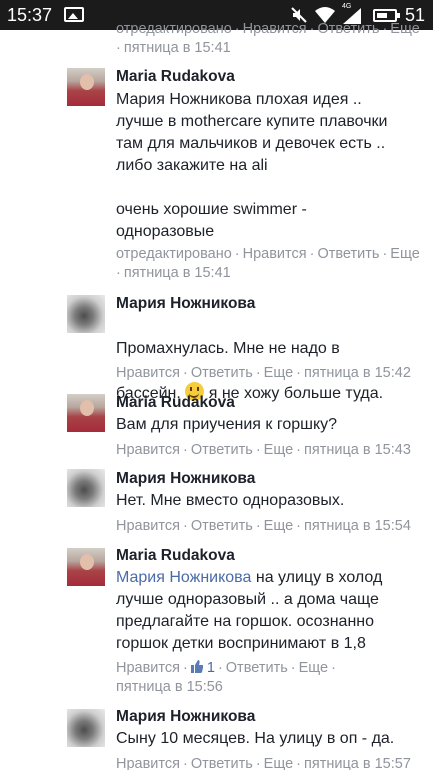 Image resolution: width=433 pixels, height=770 pixels. I want to click on timestamp: пятница в 15:56, so click(169, 687).